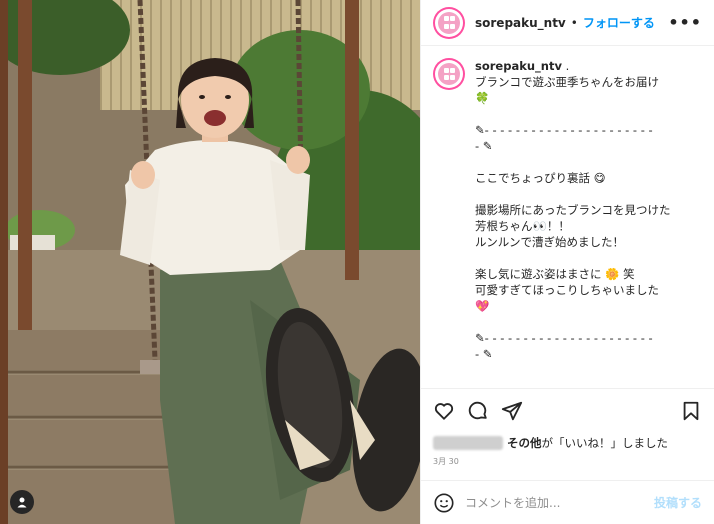 Image resolution: width=714 pixels, height=524 pixels. I want to click on caption-username-suffix: ., so click(567, 66).